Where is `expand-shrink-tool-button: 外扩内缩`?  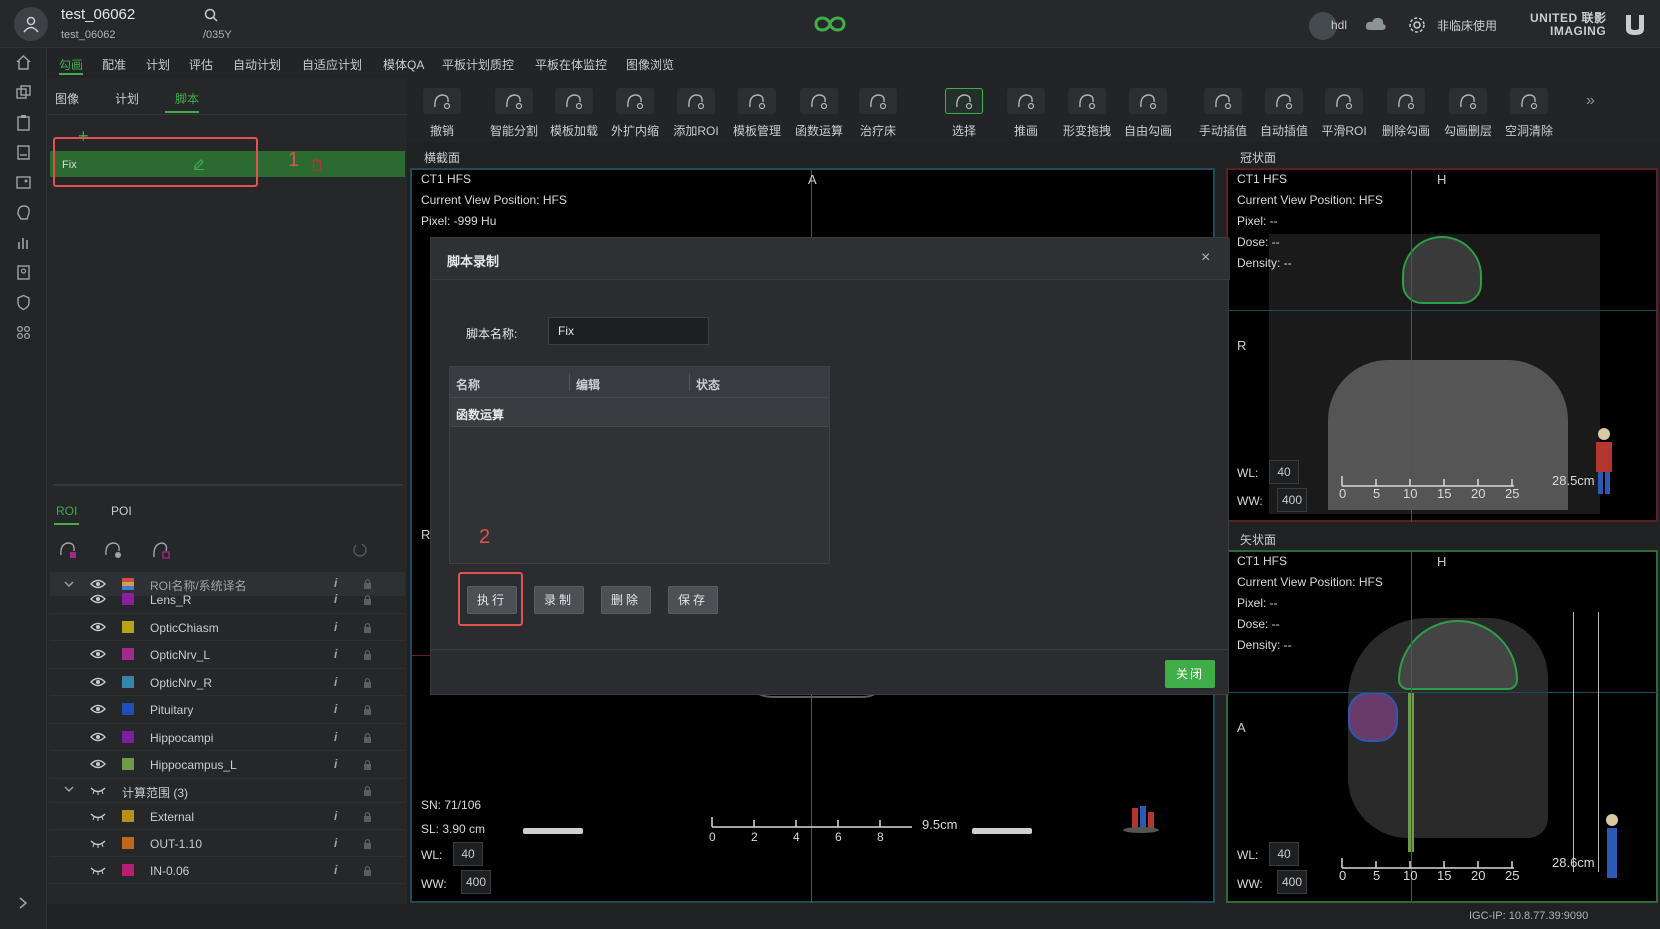
expand-shrink-tool-button: 外扩内缩 is located at coordinates (635, 111).